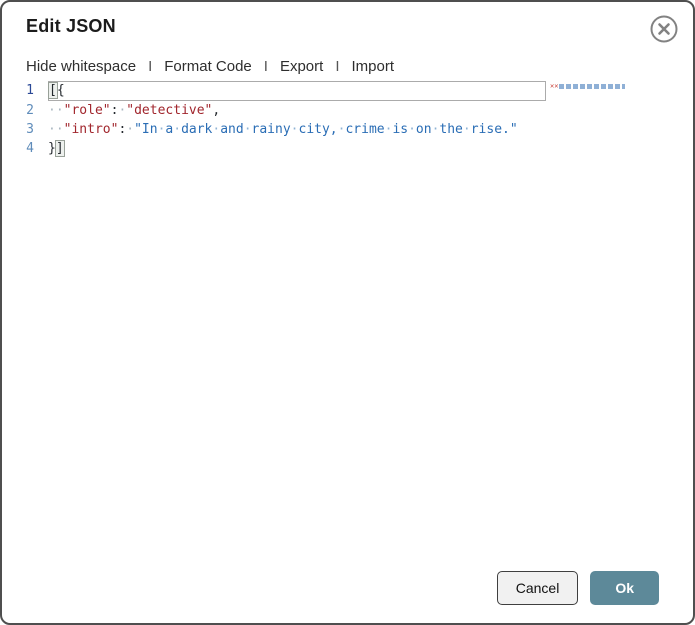  What do you see at coordinates (297, 91) in the screenshot?
I see `active-line-box: [{` at bounding box center [297, 91].